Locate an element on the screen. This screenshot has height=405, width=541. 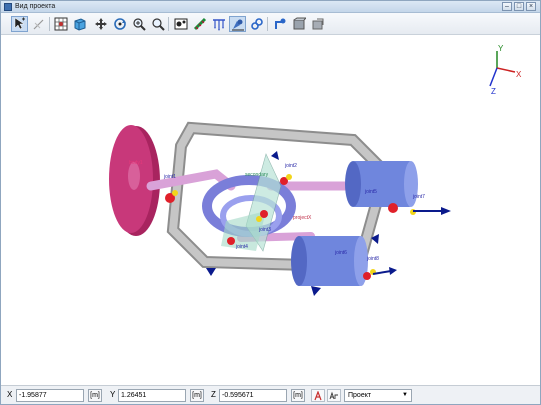
x-unit-button: [m] is located at coordinates (95, 395).